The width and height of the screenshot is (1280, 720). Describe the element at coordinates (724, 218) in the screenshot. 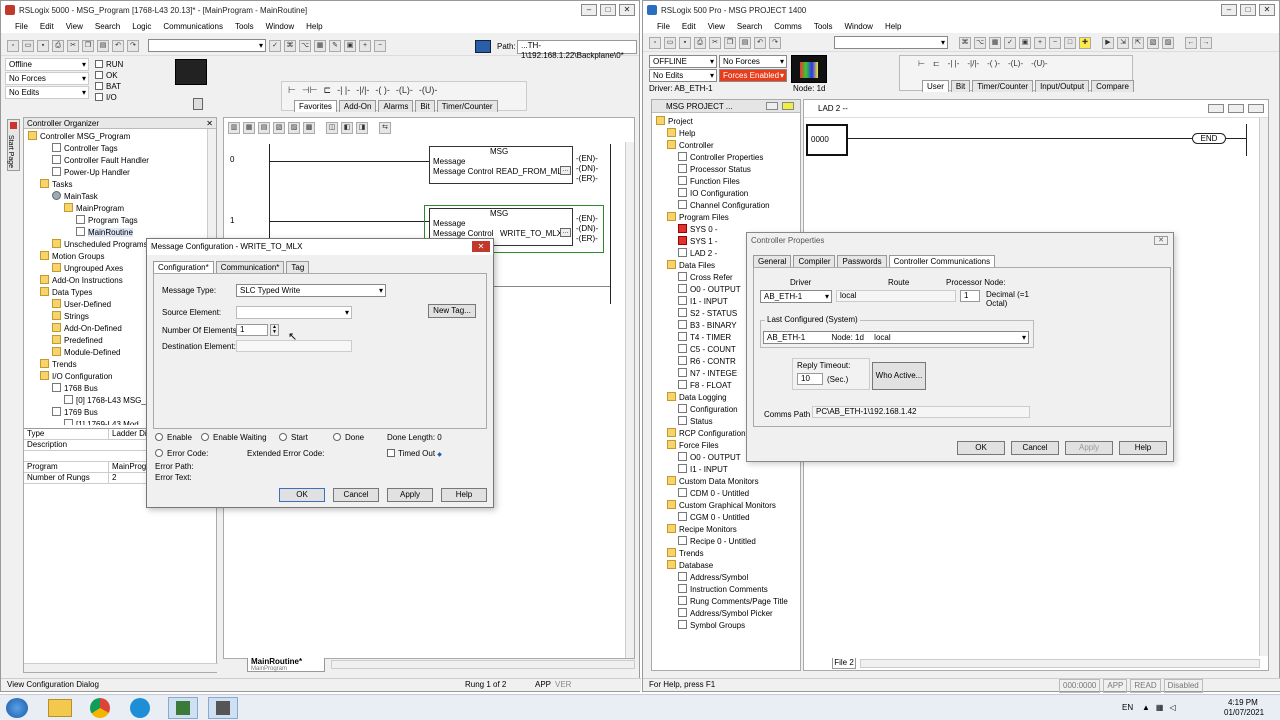

I see `project-tree-item: Program Files` at that location.